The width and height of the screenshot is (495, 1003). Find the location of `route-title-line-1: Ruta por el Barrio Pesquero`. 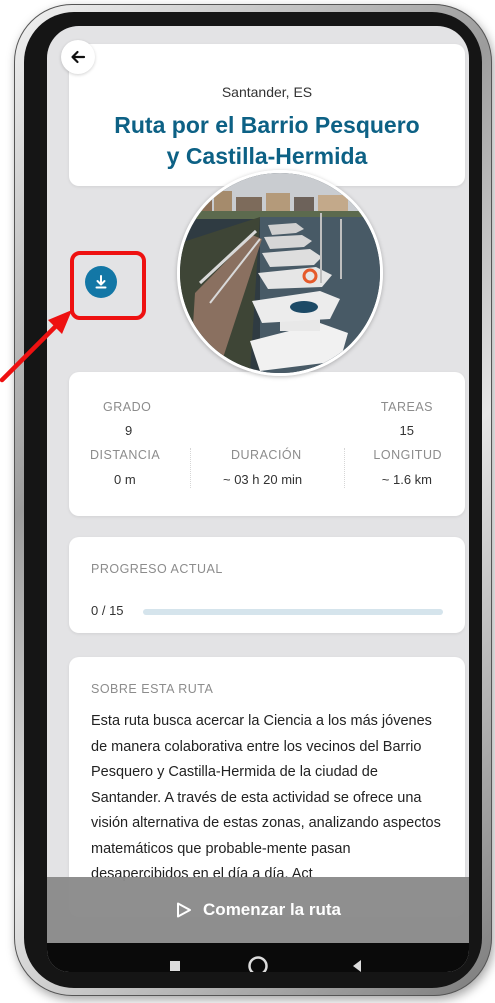

route-title-line-1: Ruta por el Barrio Pesquero is located at coordinates (267, 125).